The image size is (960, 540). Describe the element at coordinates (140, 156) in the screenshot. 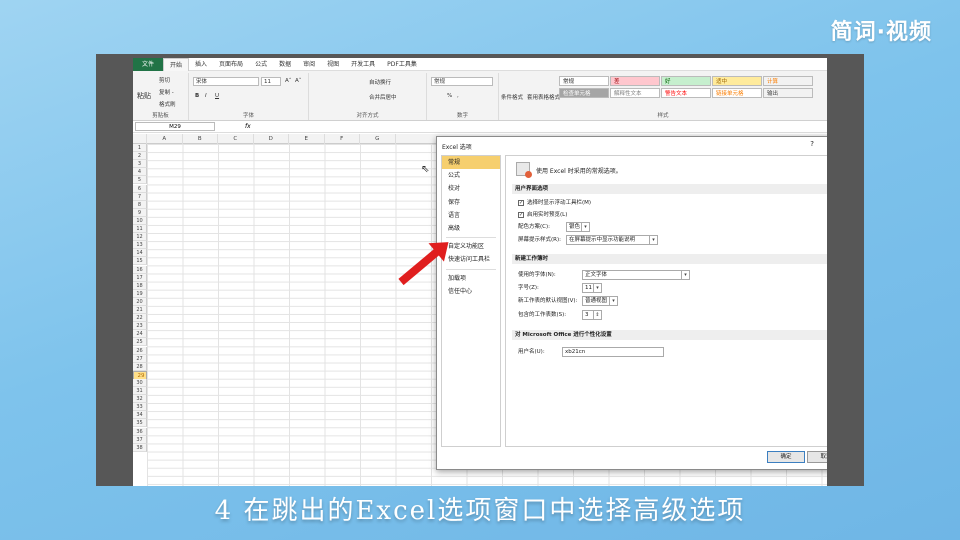

I see `row-header: 2` at that location.